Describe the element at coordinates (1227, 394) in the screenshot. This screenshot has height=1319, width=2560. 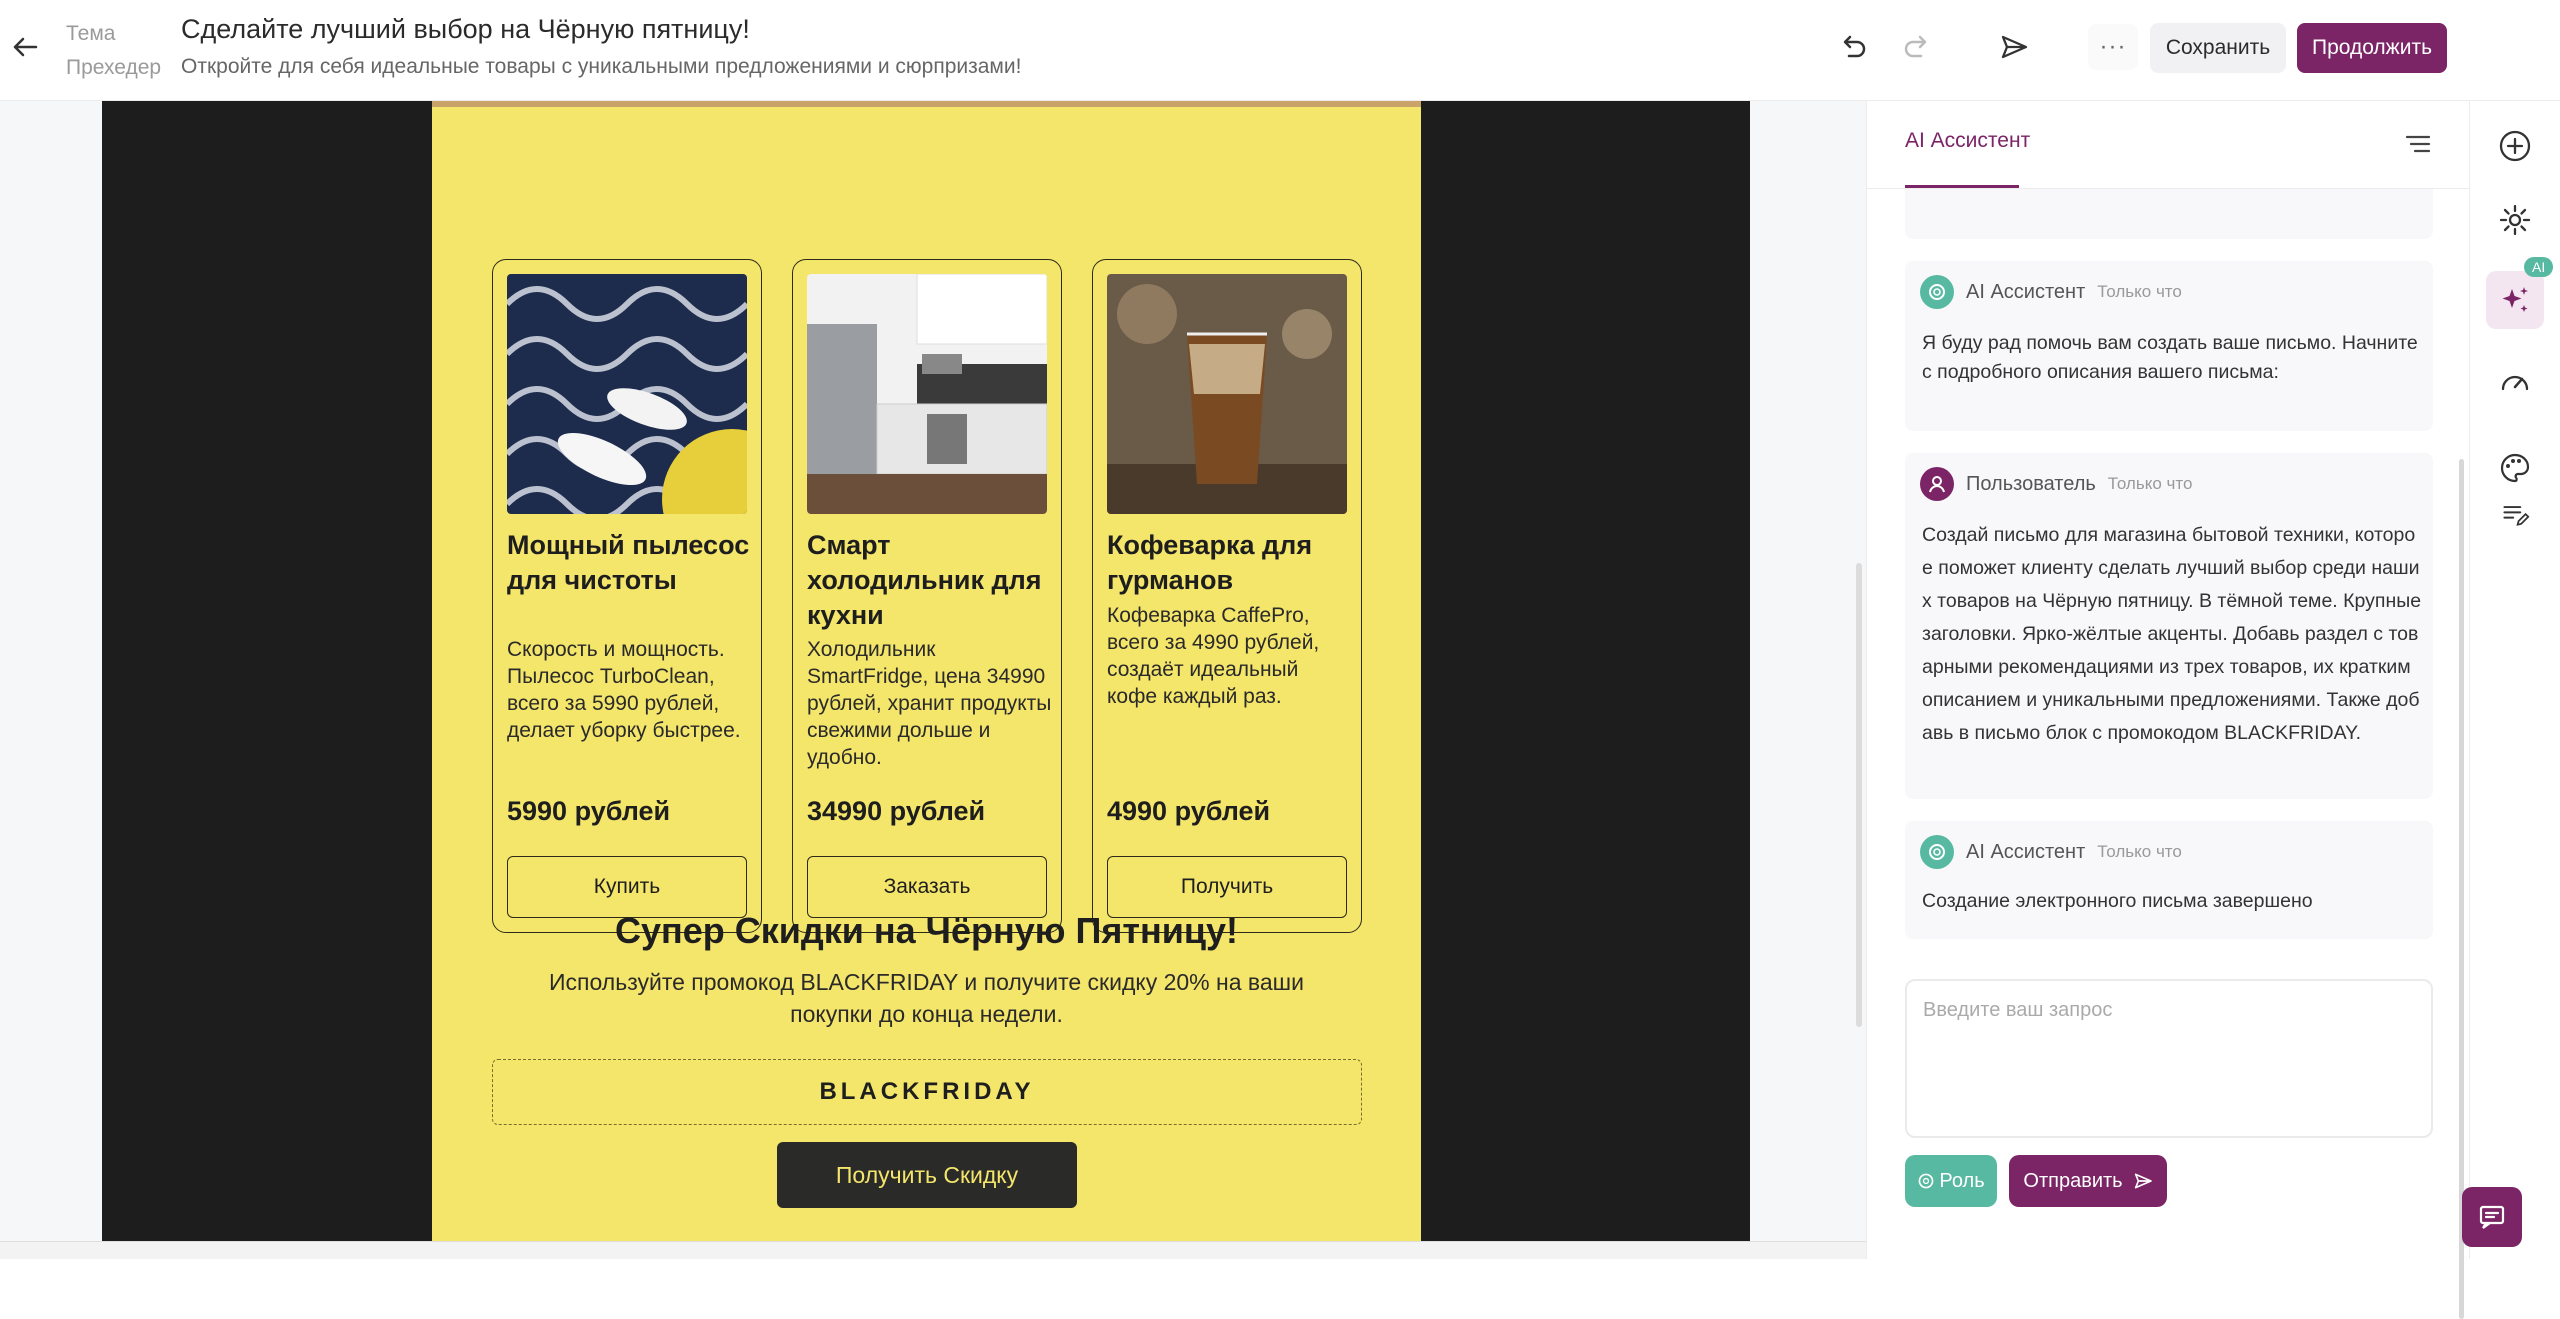
I see `product-image-coffee` at that location.